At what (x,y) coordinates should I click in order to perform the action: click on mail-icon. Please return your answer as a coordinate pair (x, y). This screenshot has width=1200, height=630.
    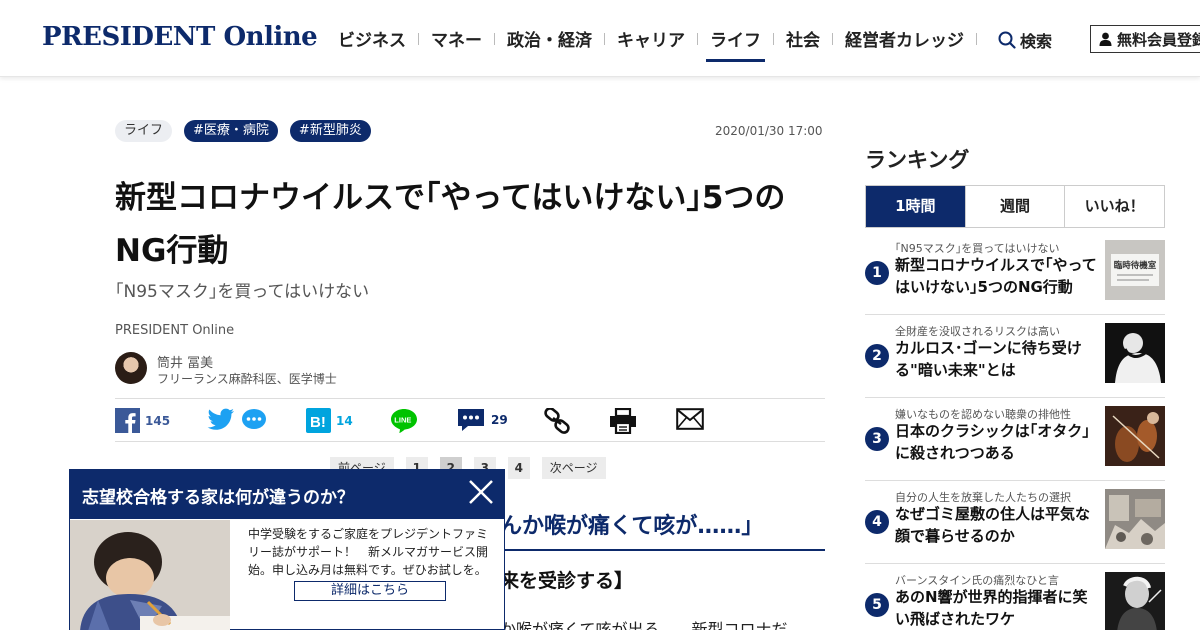
    Looking at the image, I should click on (690, 419).